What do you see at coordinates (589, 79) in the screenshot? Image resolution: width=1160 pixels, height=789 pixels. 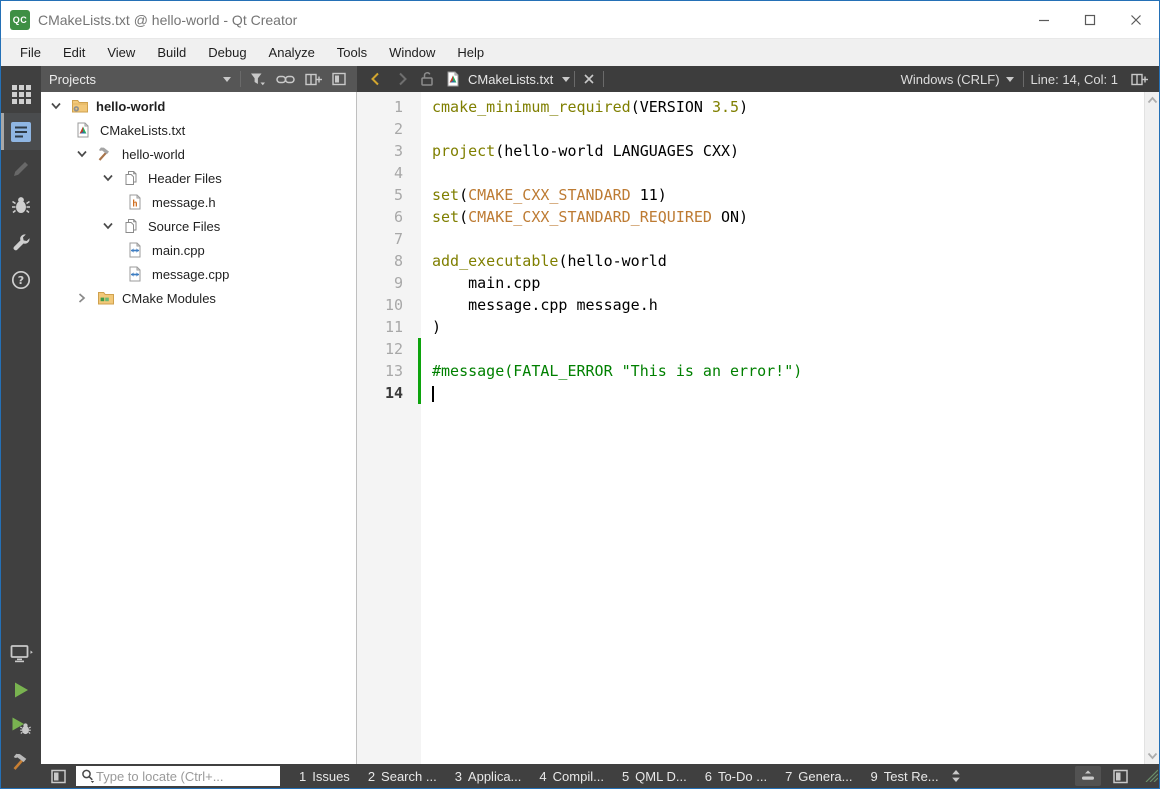 I see `close-document-button` at bounding box center [589, 79].